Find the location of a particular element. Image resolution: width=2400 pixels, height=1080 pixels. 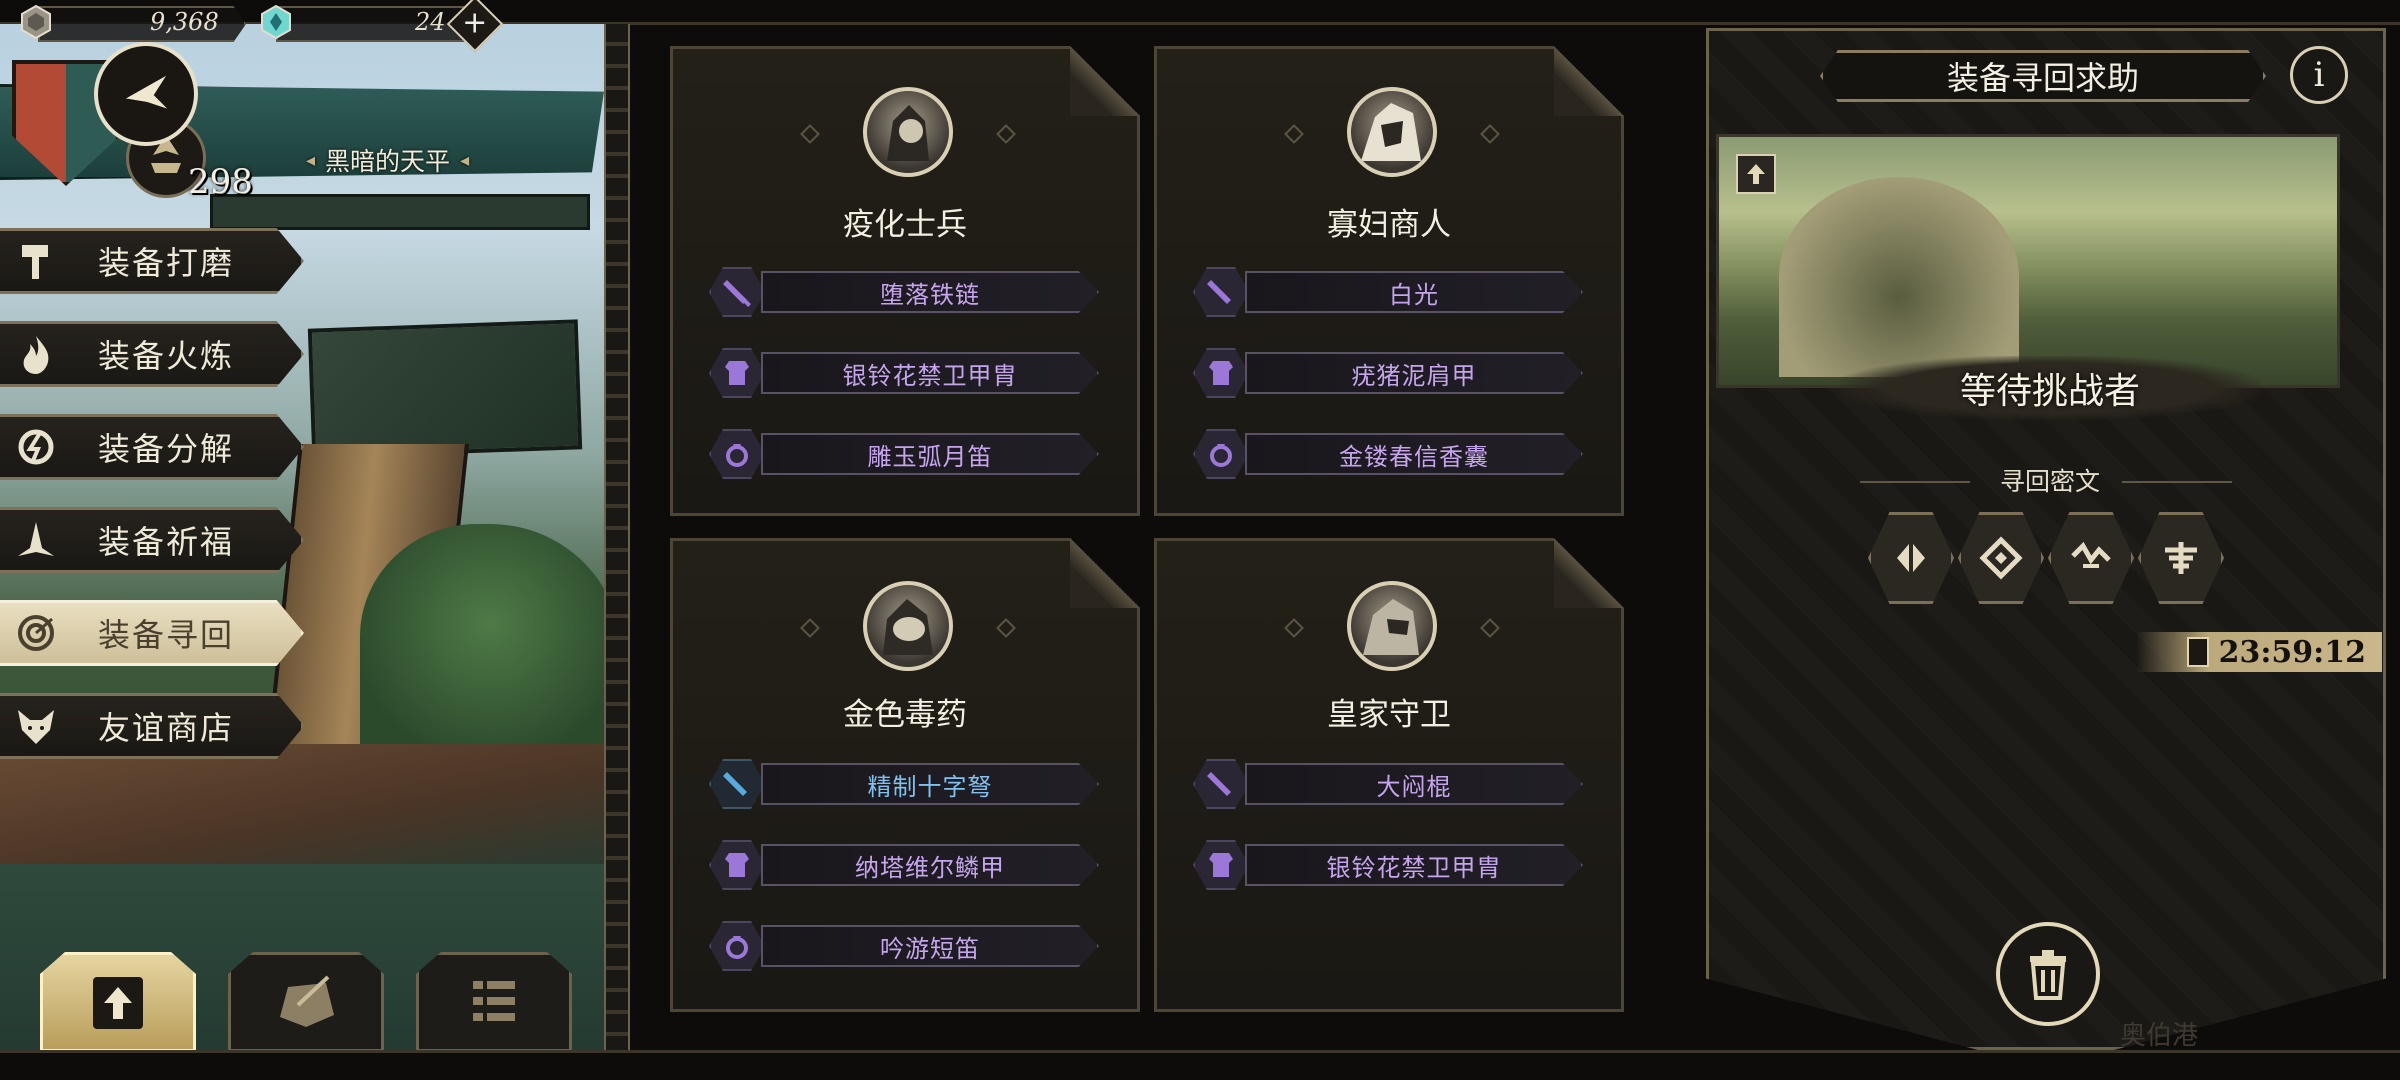

list-icon is located at coordinates (494, 1001).